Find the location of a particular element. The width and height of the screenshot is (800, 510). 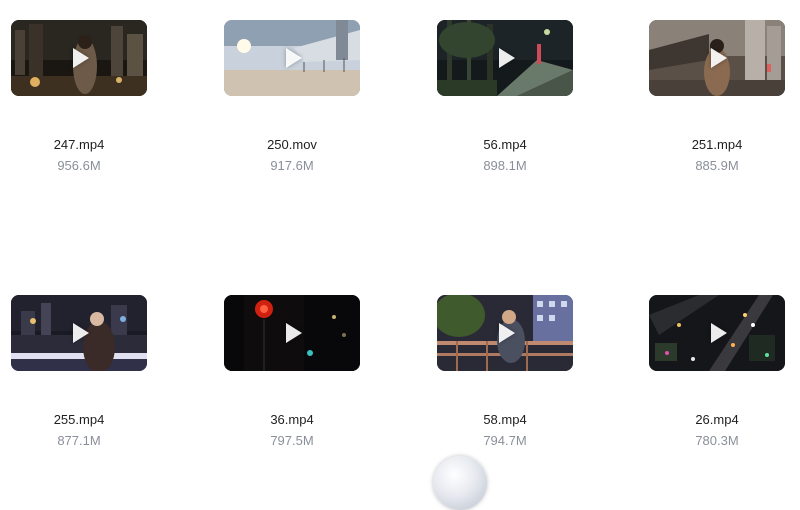

video-thumbnail-traffic-light-night-icon is located at coordinates (292, 333).